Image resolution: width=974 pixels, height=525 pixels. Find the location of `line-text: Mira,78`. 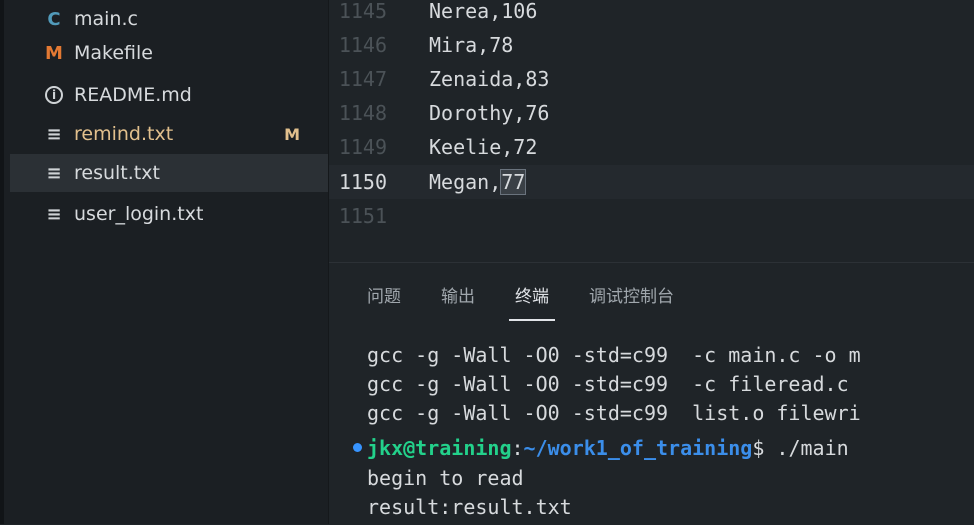

line-text: Mira,78 is located at coordinates (471, 45).